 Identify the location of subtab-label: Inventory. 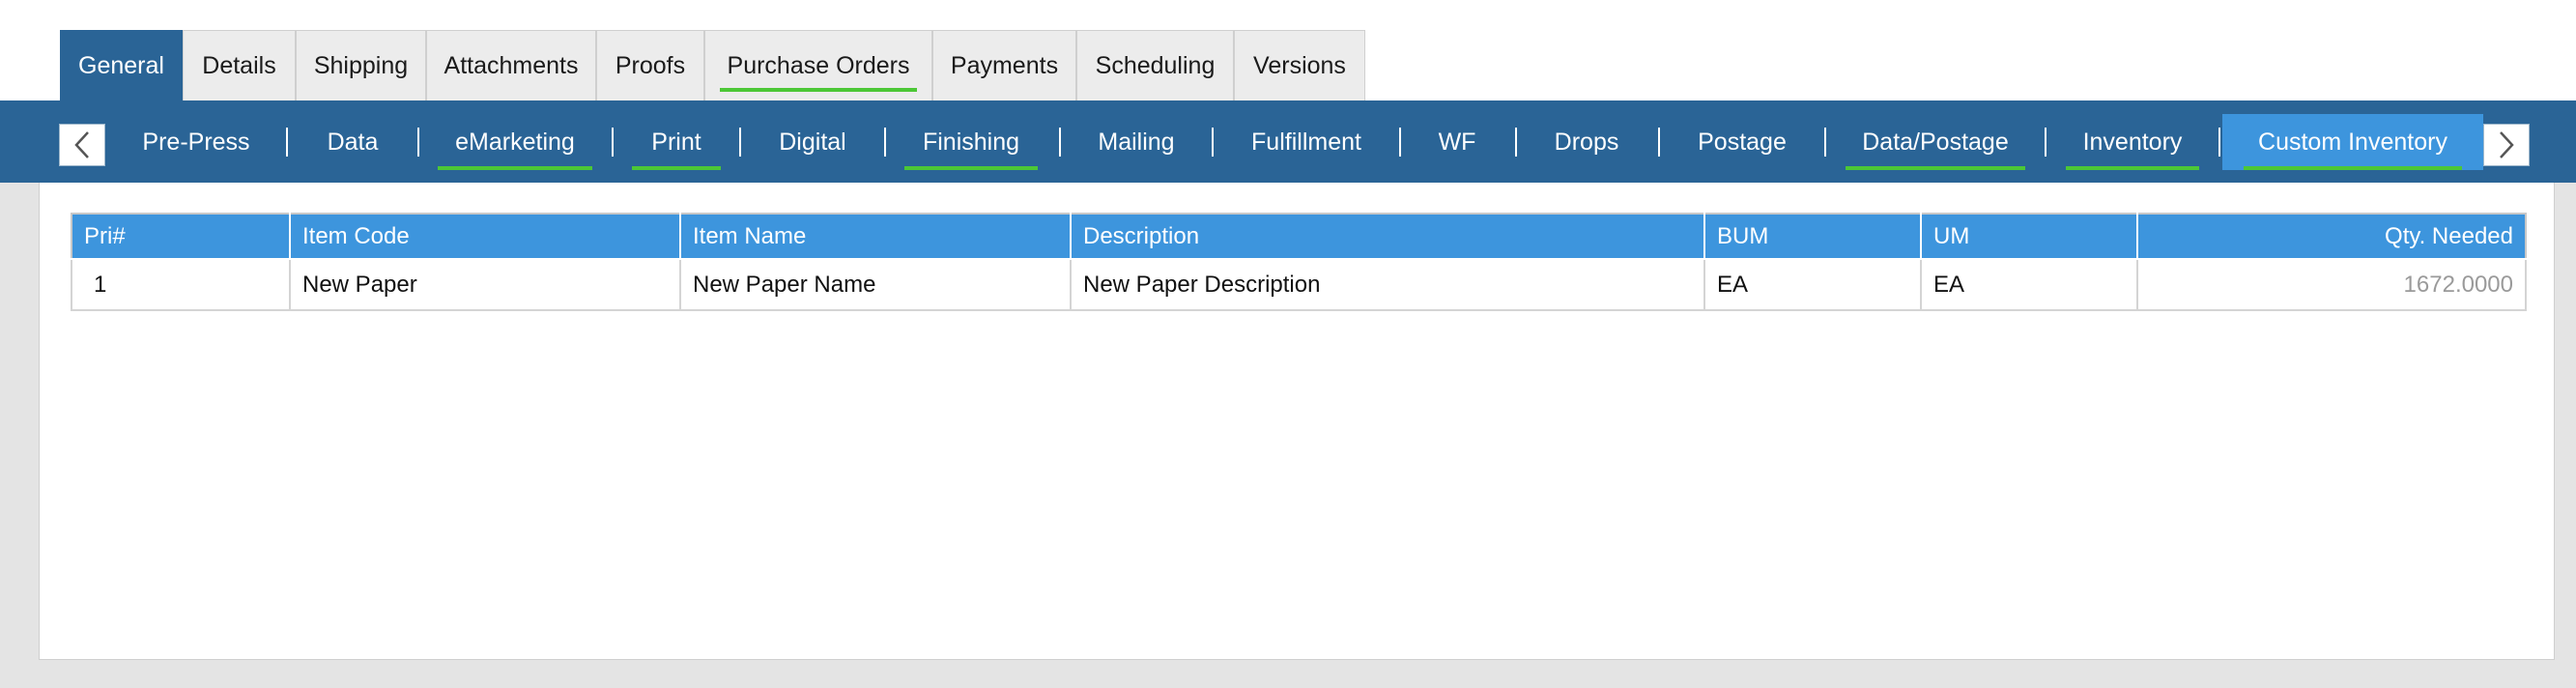
(2133, 142).